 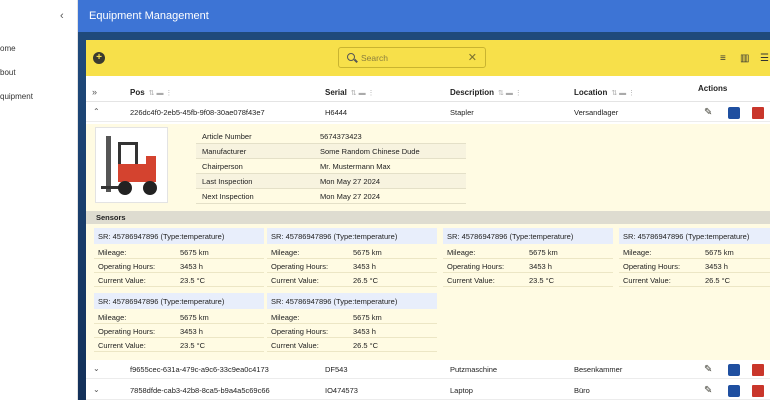 What do you see at coordinates (96, 111) in the screenshot?
I see `collapse-row-icon: ⌃` at bounding box center [96, 111].